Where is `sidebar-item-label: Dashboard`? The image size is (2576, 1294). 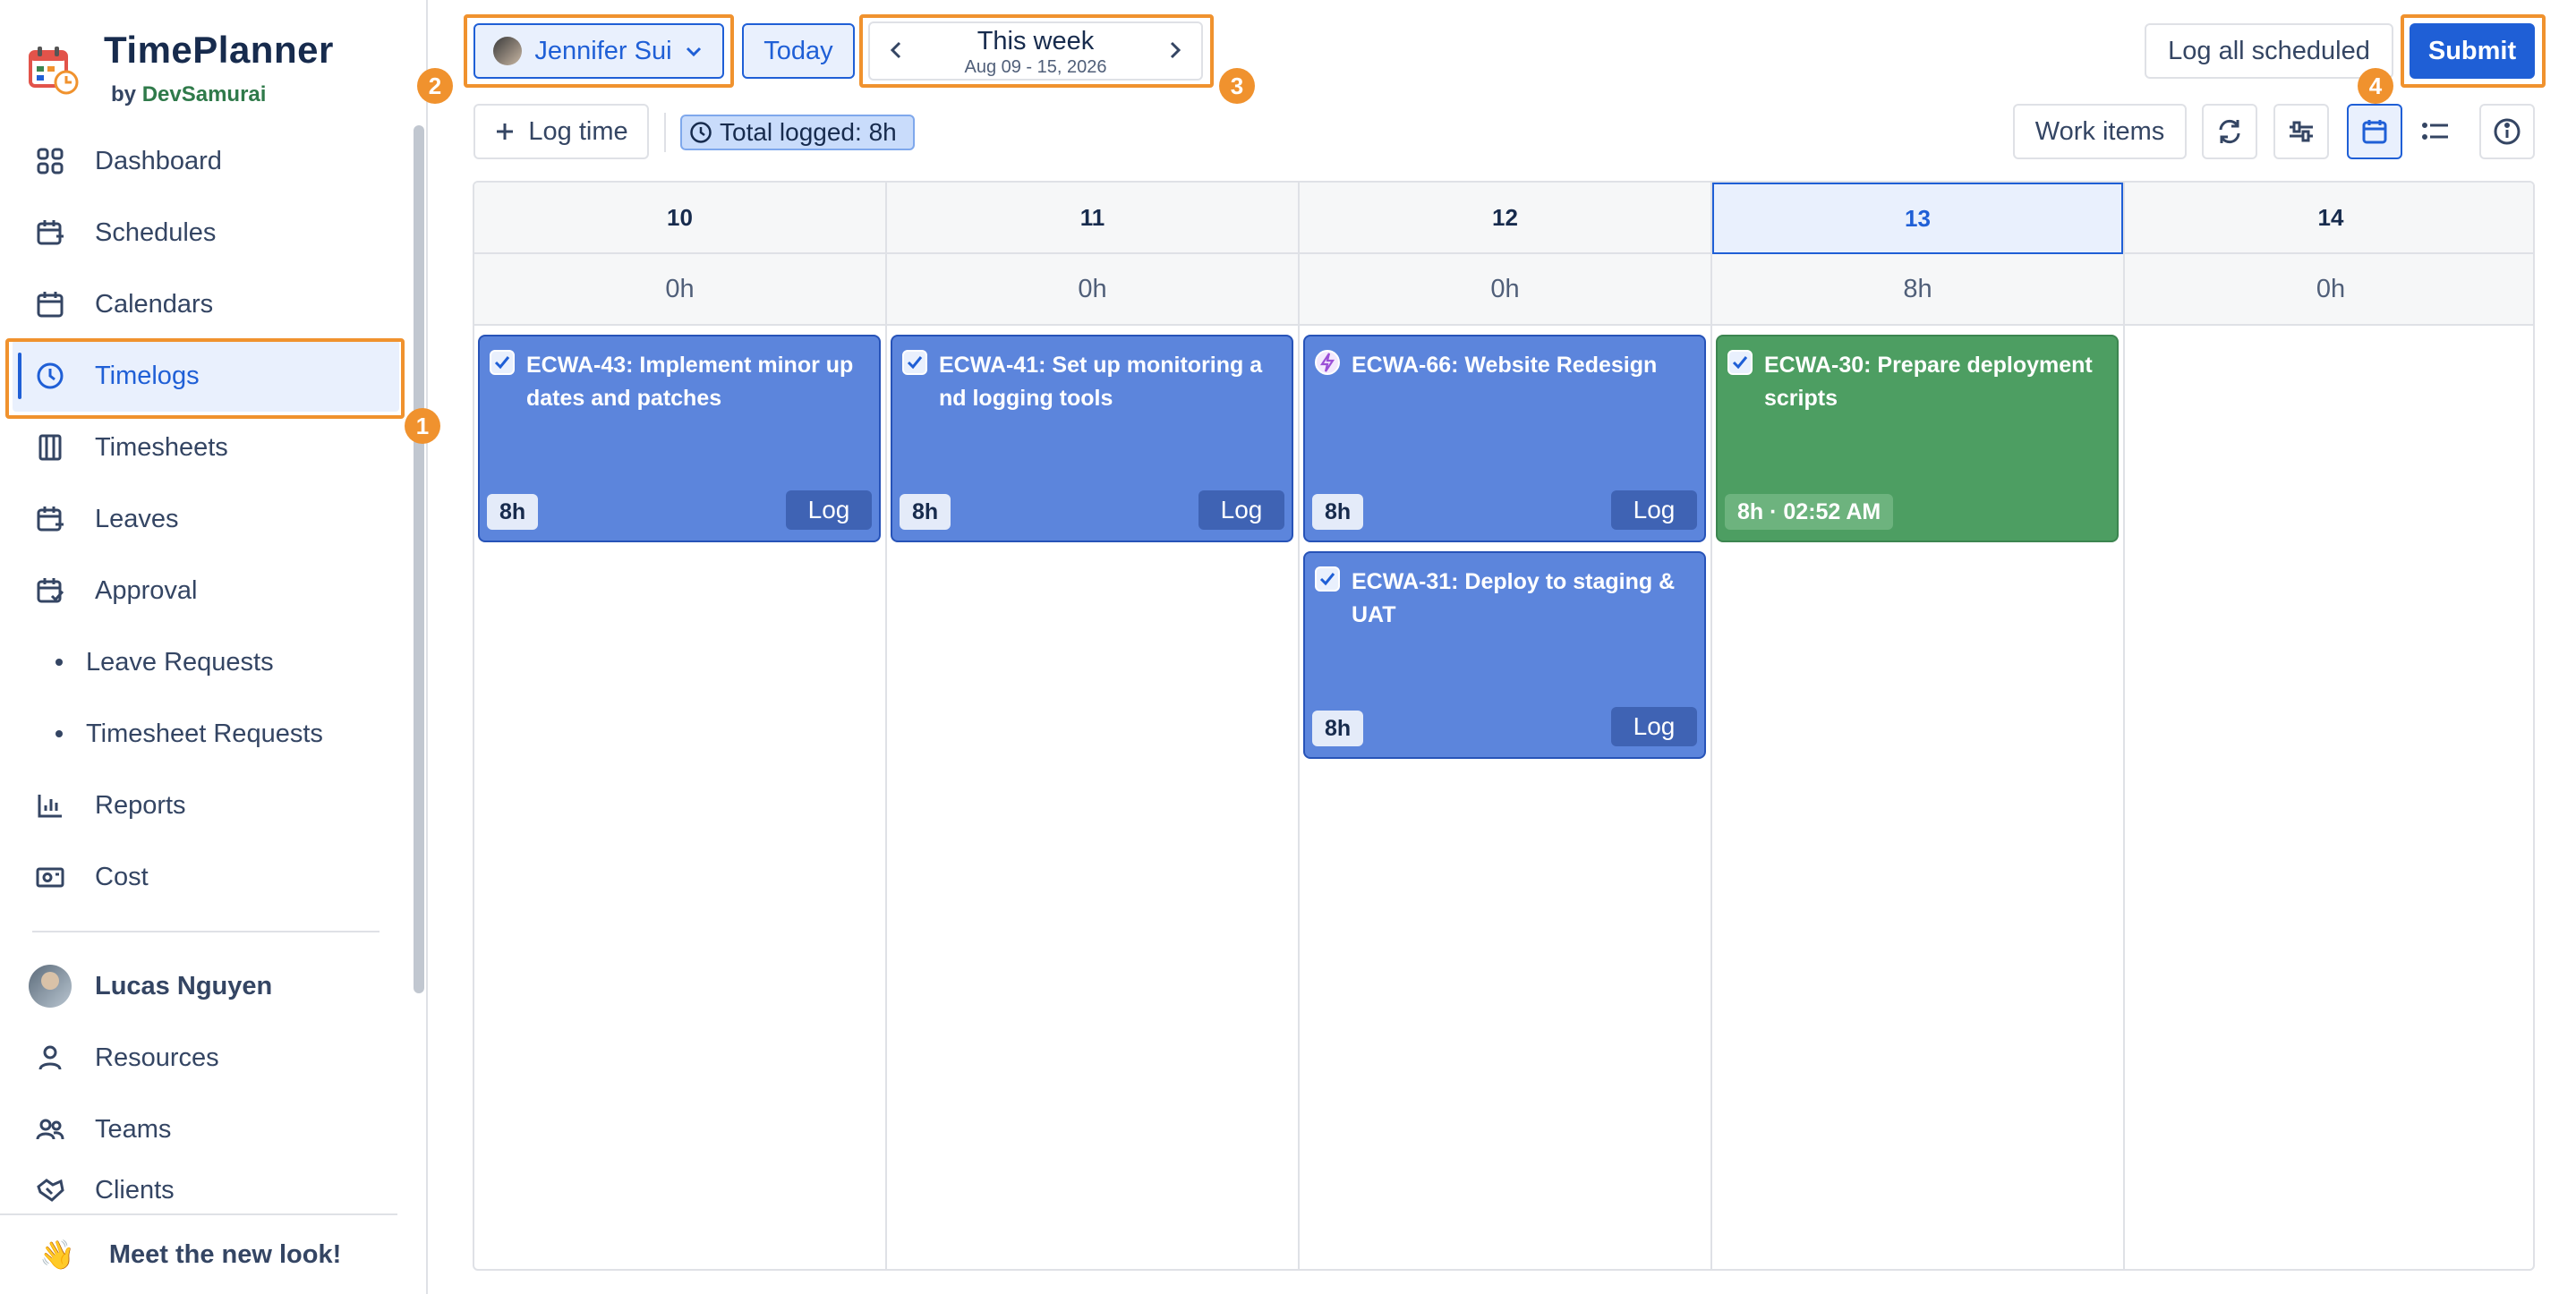 sidebar-item-label: Dashboard is located at coordinates (158, 160).